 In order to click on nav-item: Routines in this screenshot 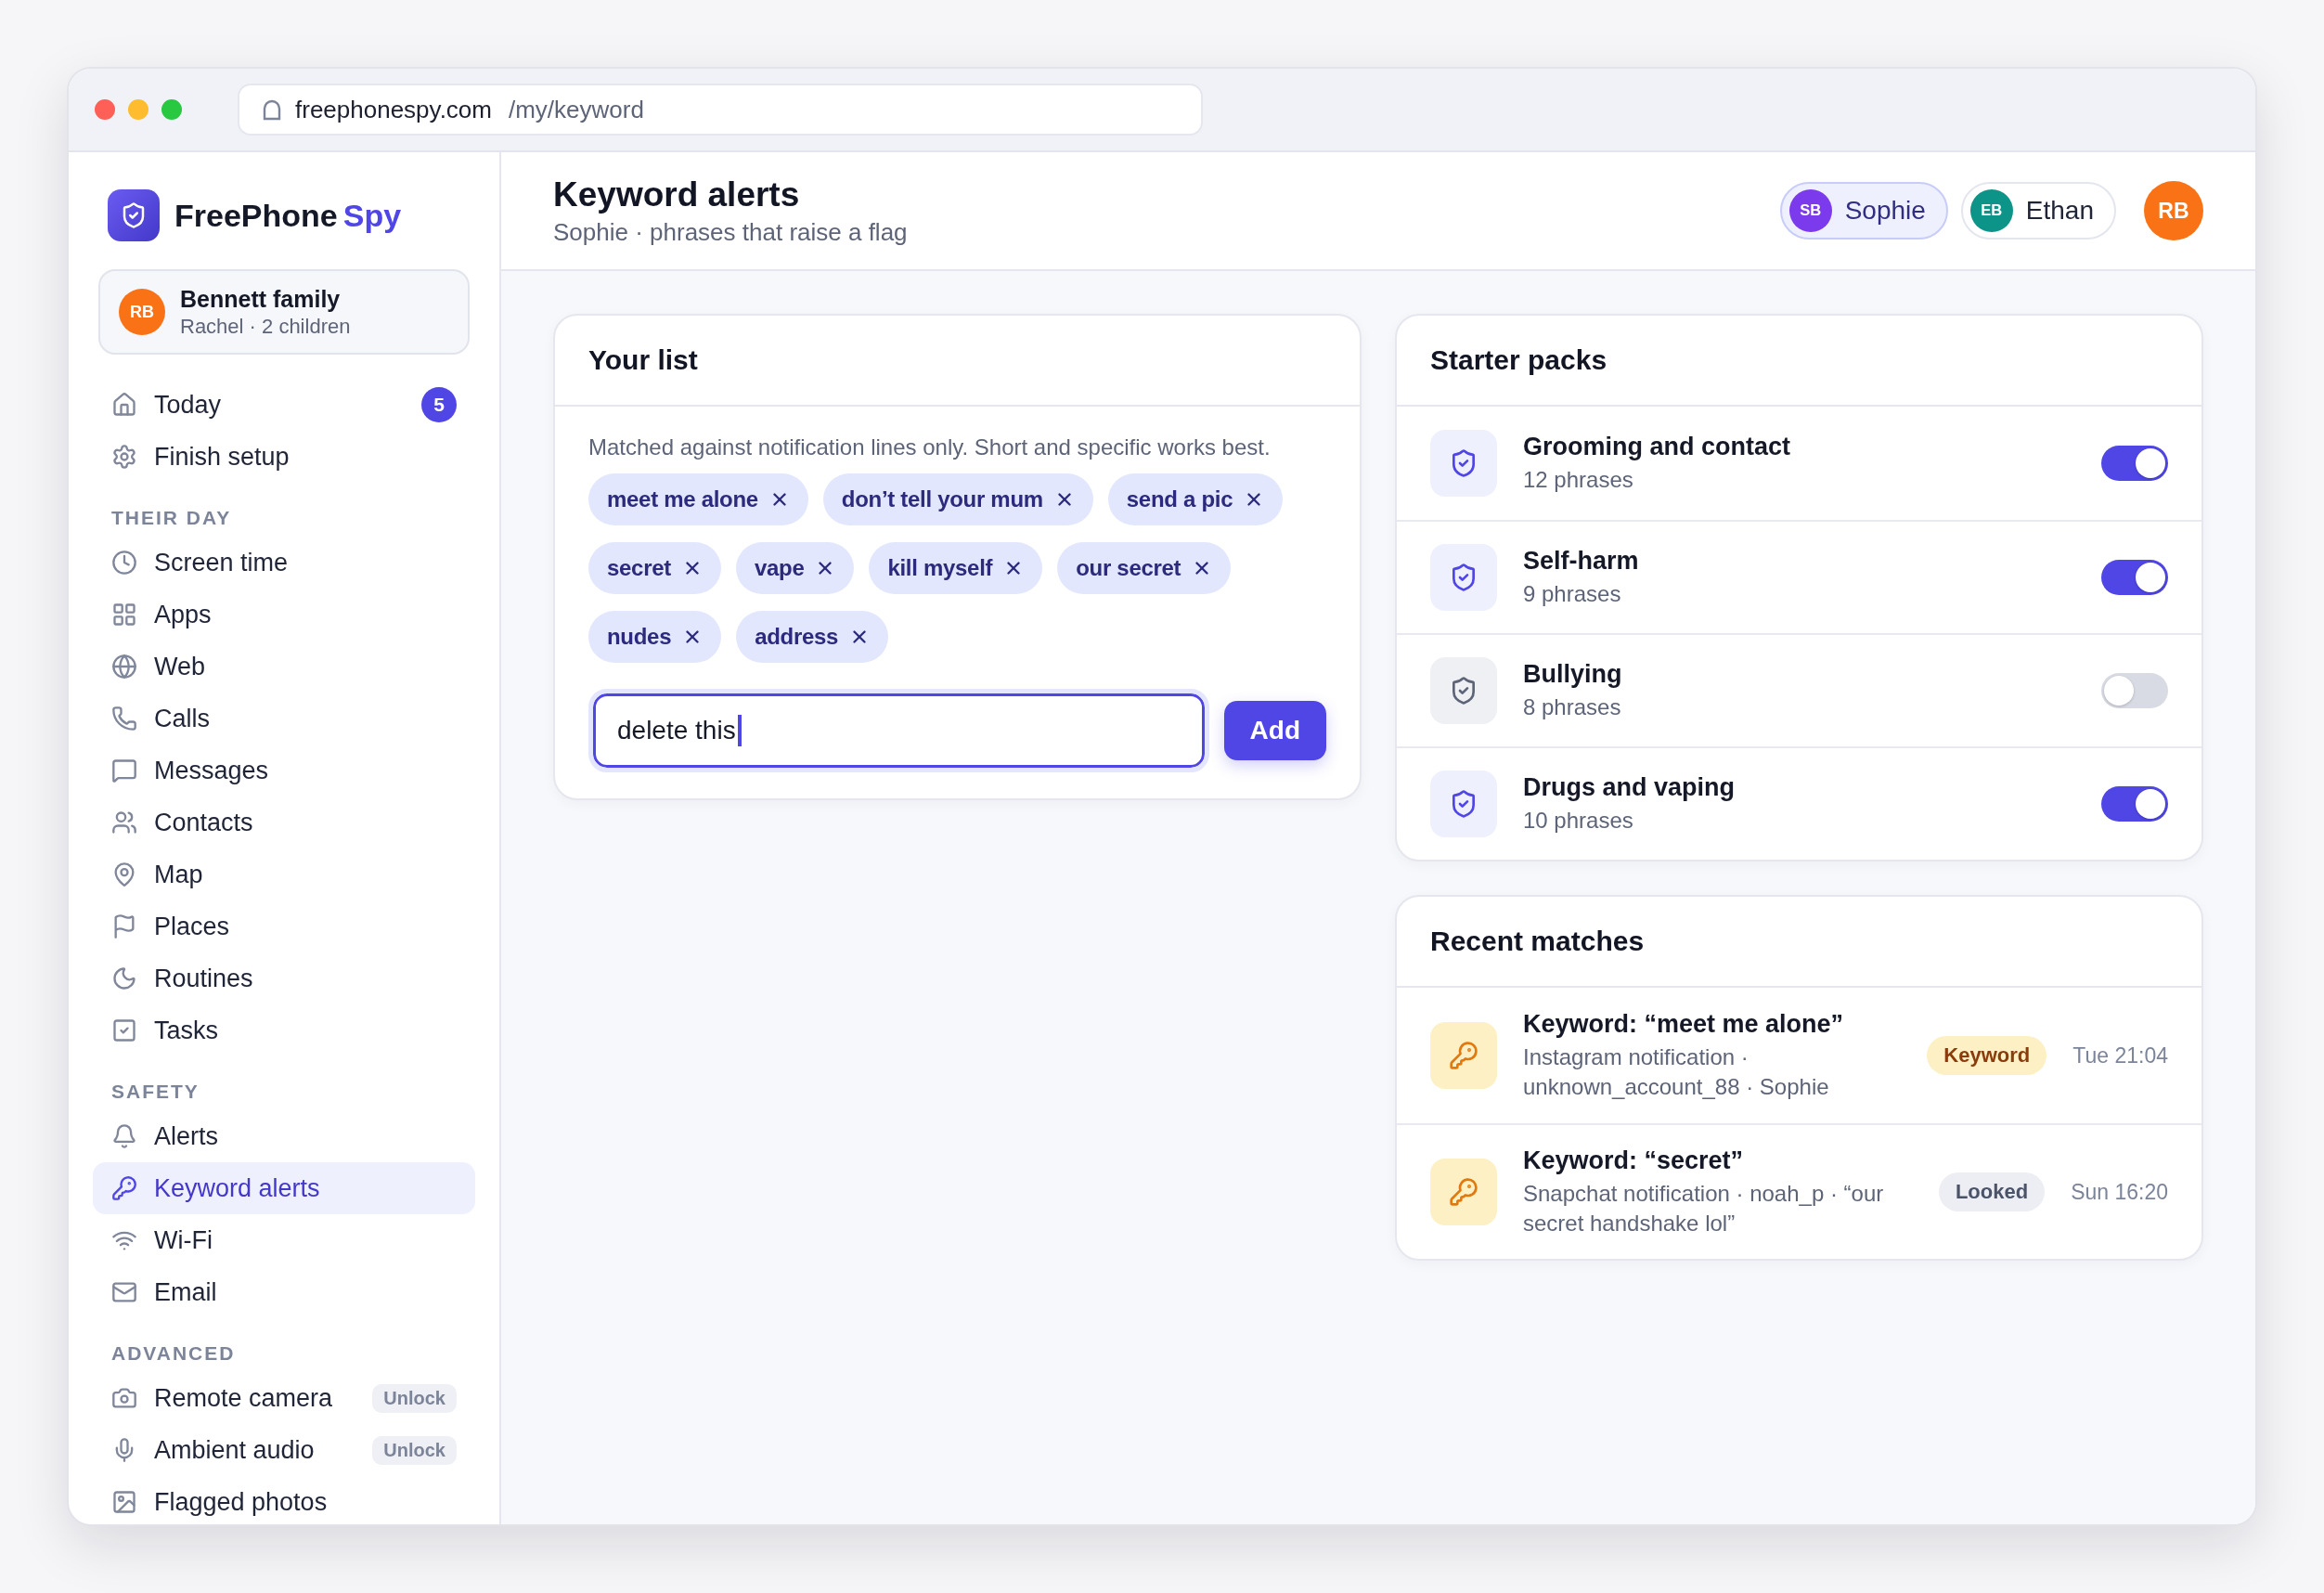, I will do `click(284, 978)`.